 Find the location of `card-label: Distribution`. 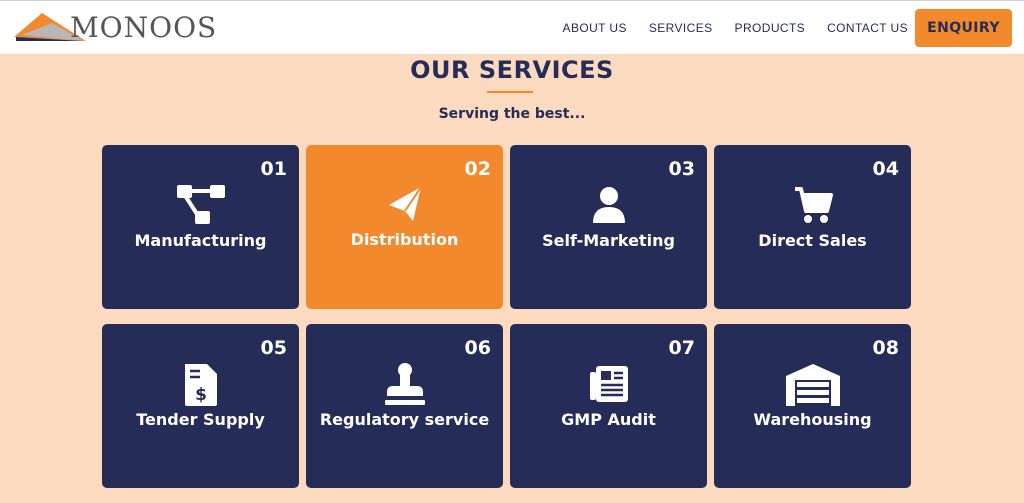

card-label: Distribution is located at coordinates (404, 239).